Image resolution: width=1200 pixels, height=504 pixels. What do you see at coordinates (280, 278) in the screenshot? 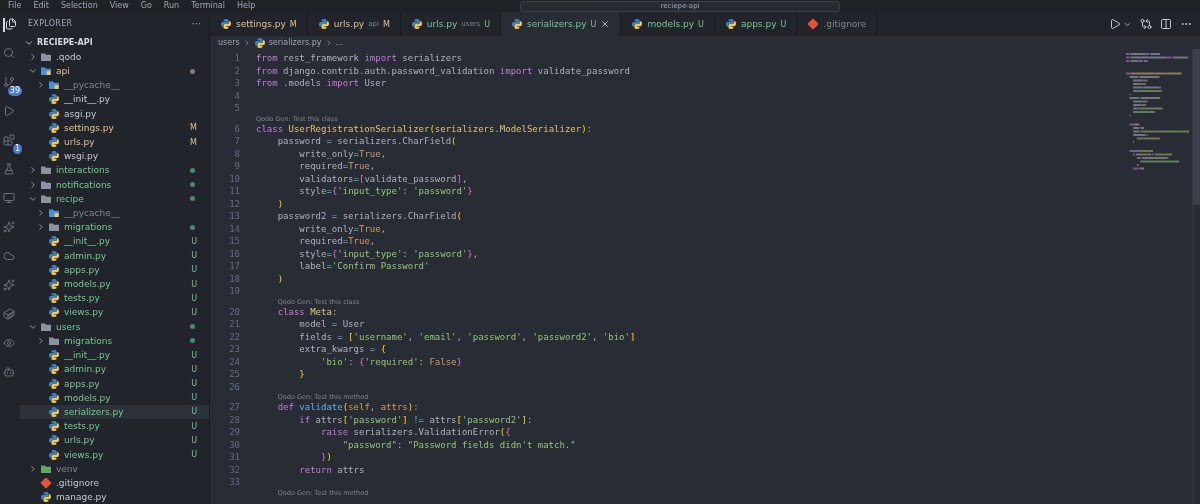
I see `code-line: )` at bounding box center [280, 278].